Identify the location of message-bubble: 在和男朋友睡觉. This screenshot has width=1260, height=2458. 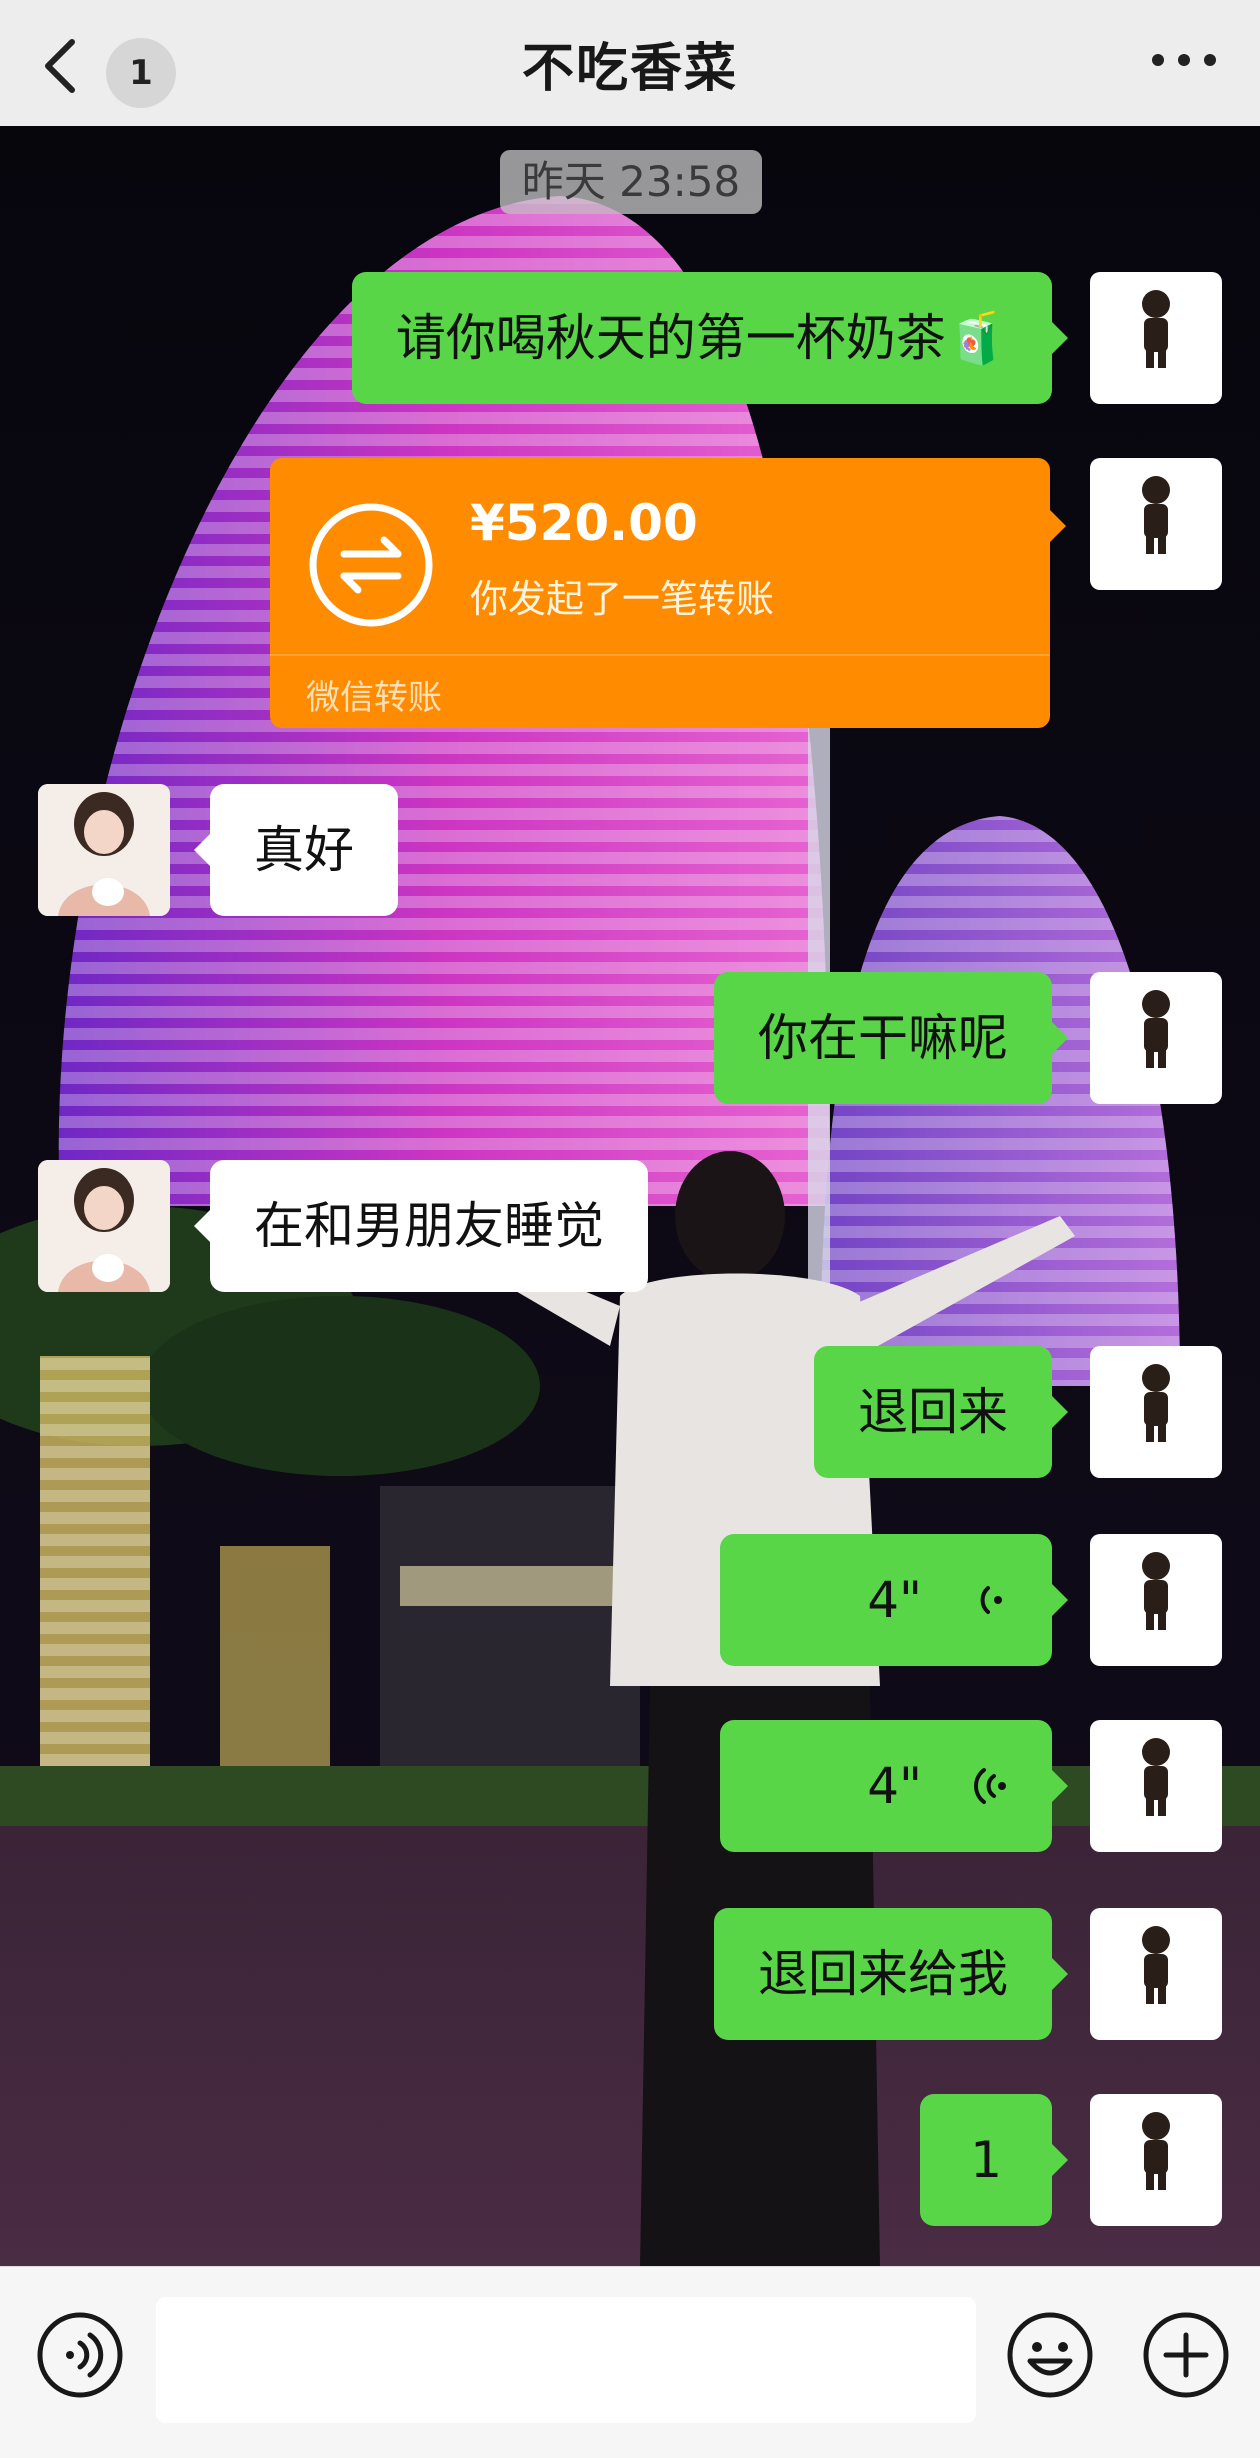
(421, 1226).